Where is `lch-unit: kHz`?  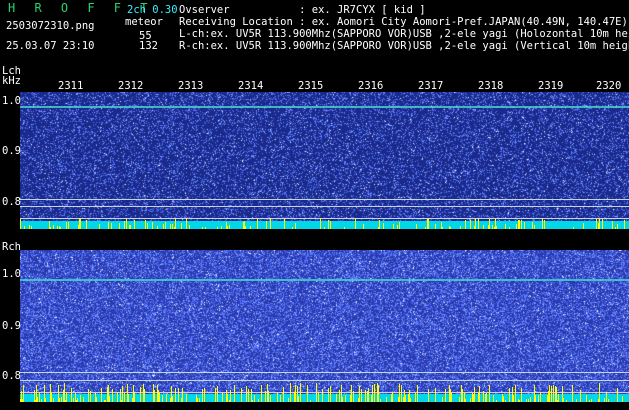 lch-unit: kHz is located at coordinates (11, 81).